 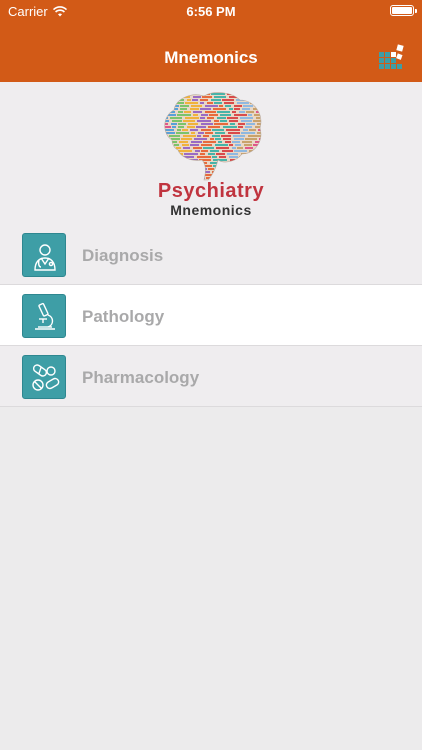 What do you see at coordinates (211, 376) in the screenshot?
I see `menu-item-pharmacology: Pharmacology` at bounding box center [211, 376].